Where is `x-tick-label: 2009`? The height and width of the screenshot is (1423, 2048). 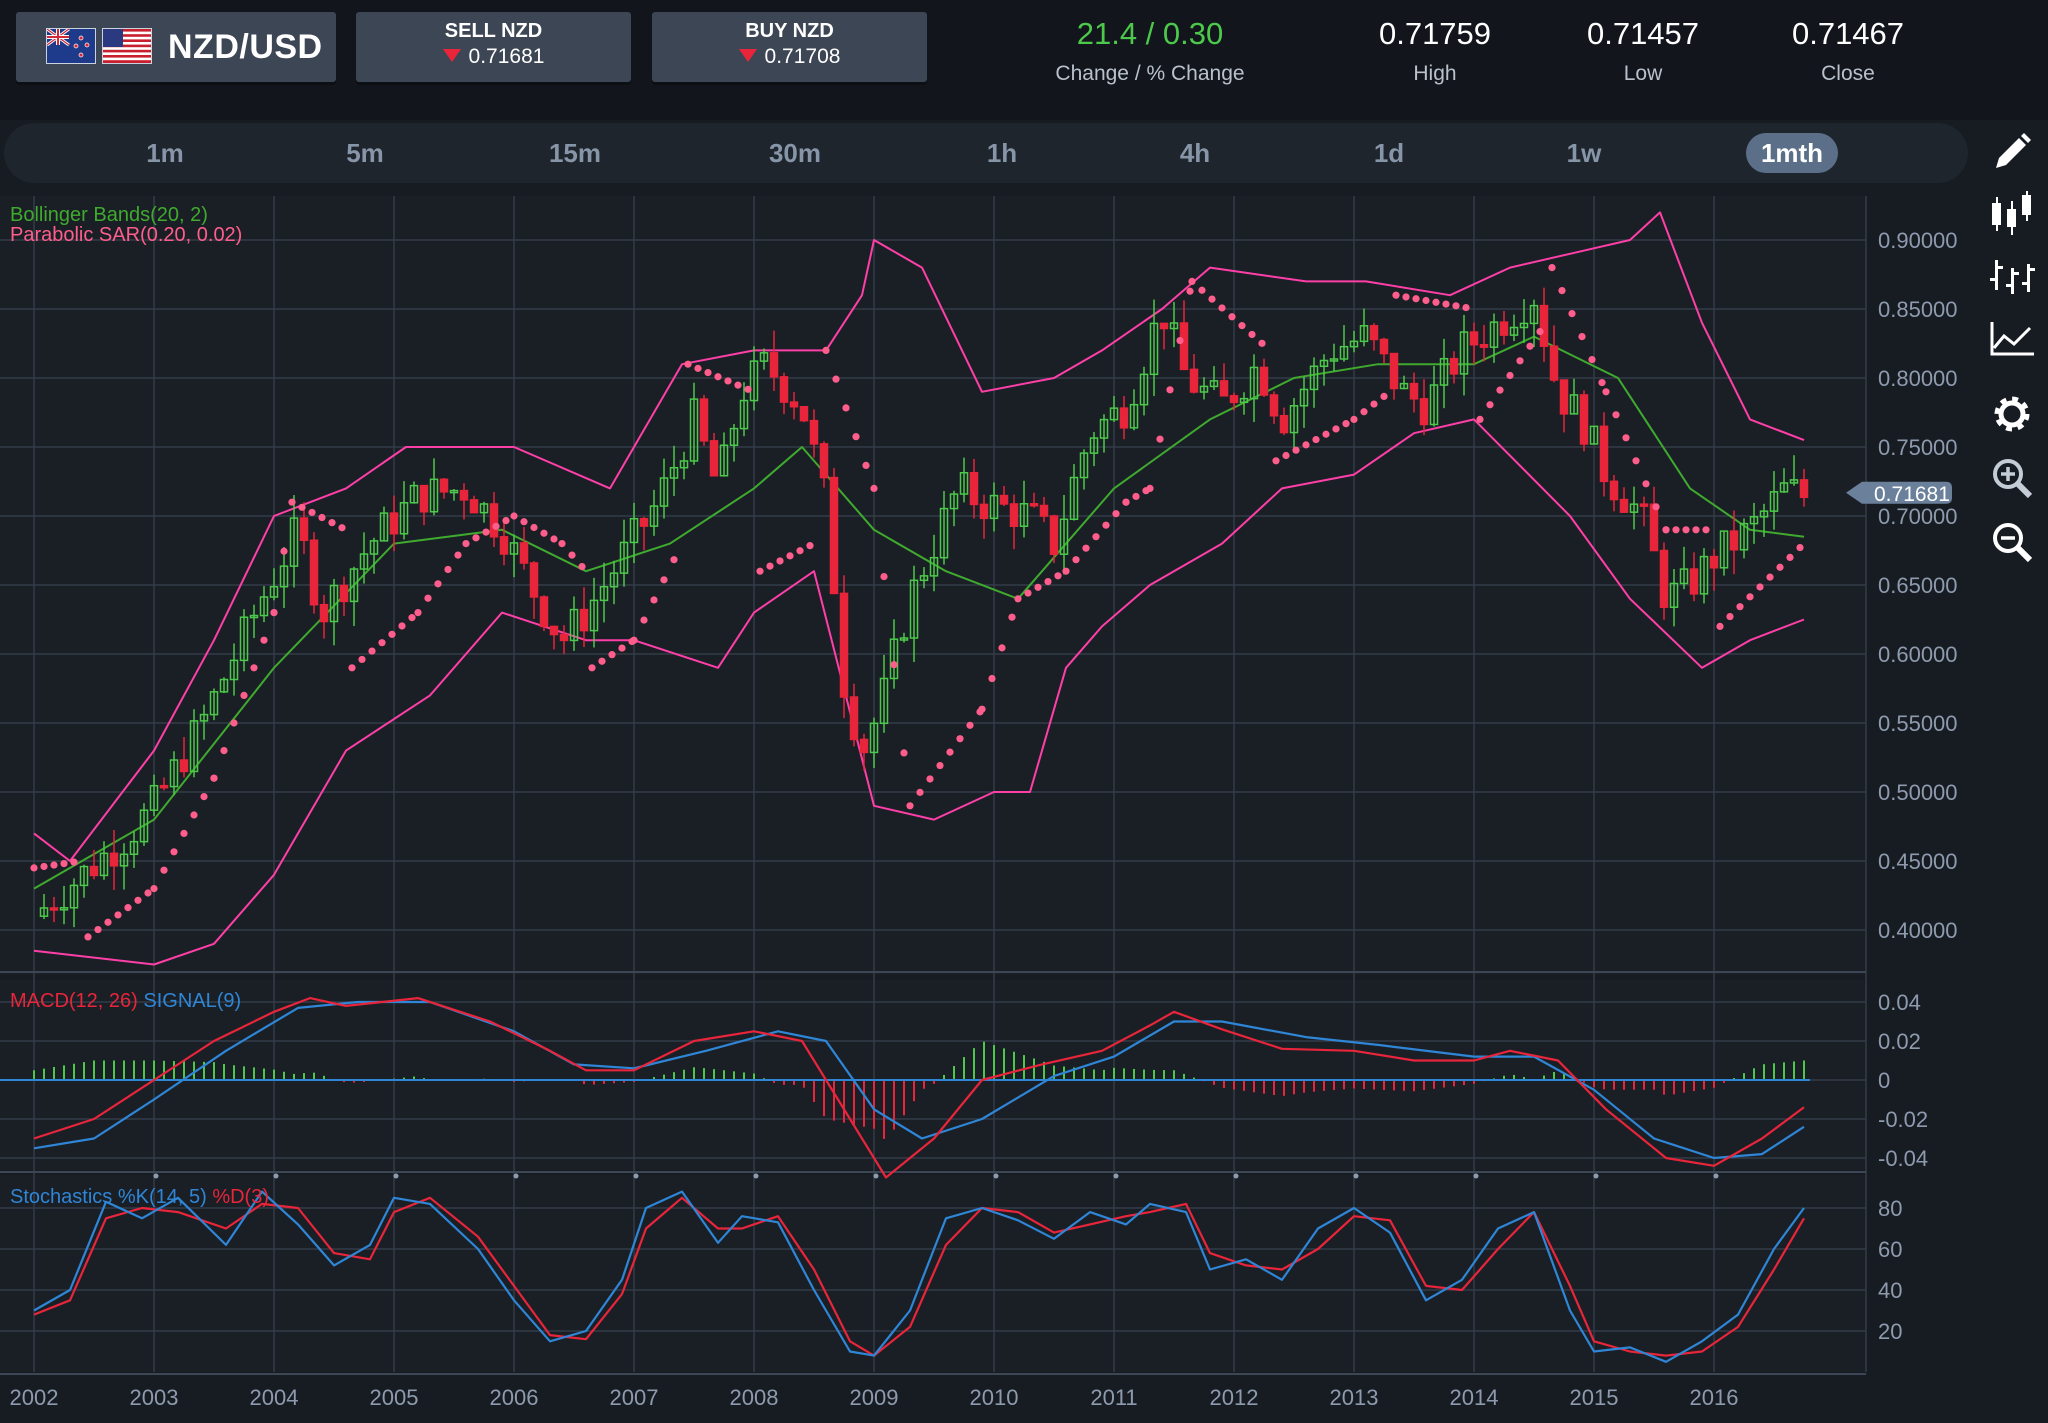
x-tick-label: 2009 is located at coordinates (874, 1397).